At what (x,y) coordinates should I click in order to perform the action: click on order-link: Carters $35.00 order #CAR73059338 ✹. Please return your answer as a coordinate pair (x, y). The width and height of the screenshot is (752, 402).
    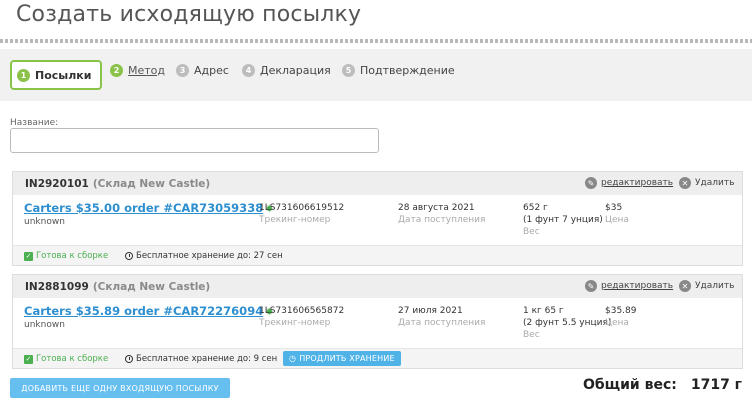
    Looking at the image, I should click on (149, 208).